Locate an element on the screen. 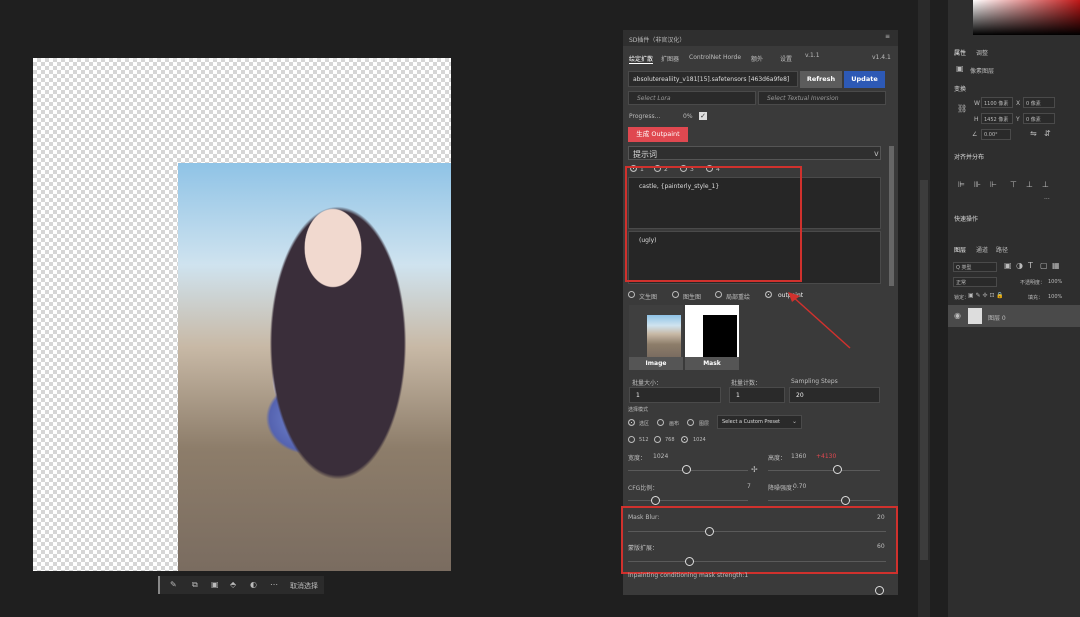  selection-radio-area is located at coordinates (631, 422).